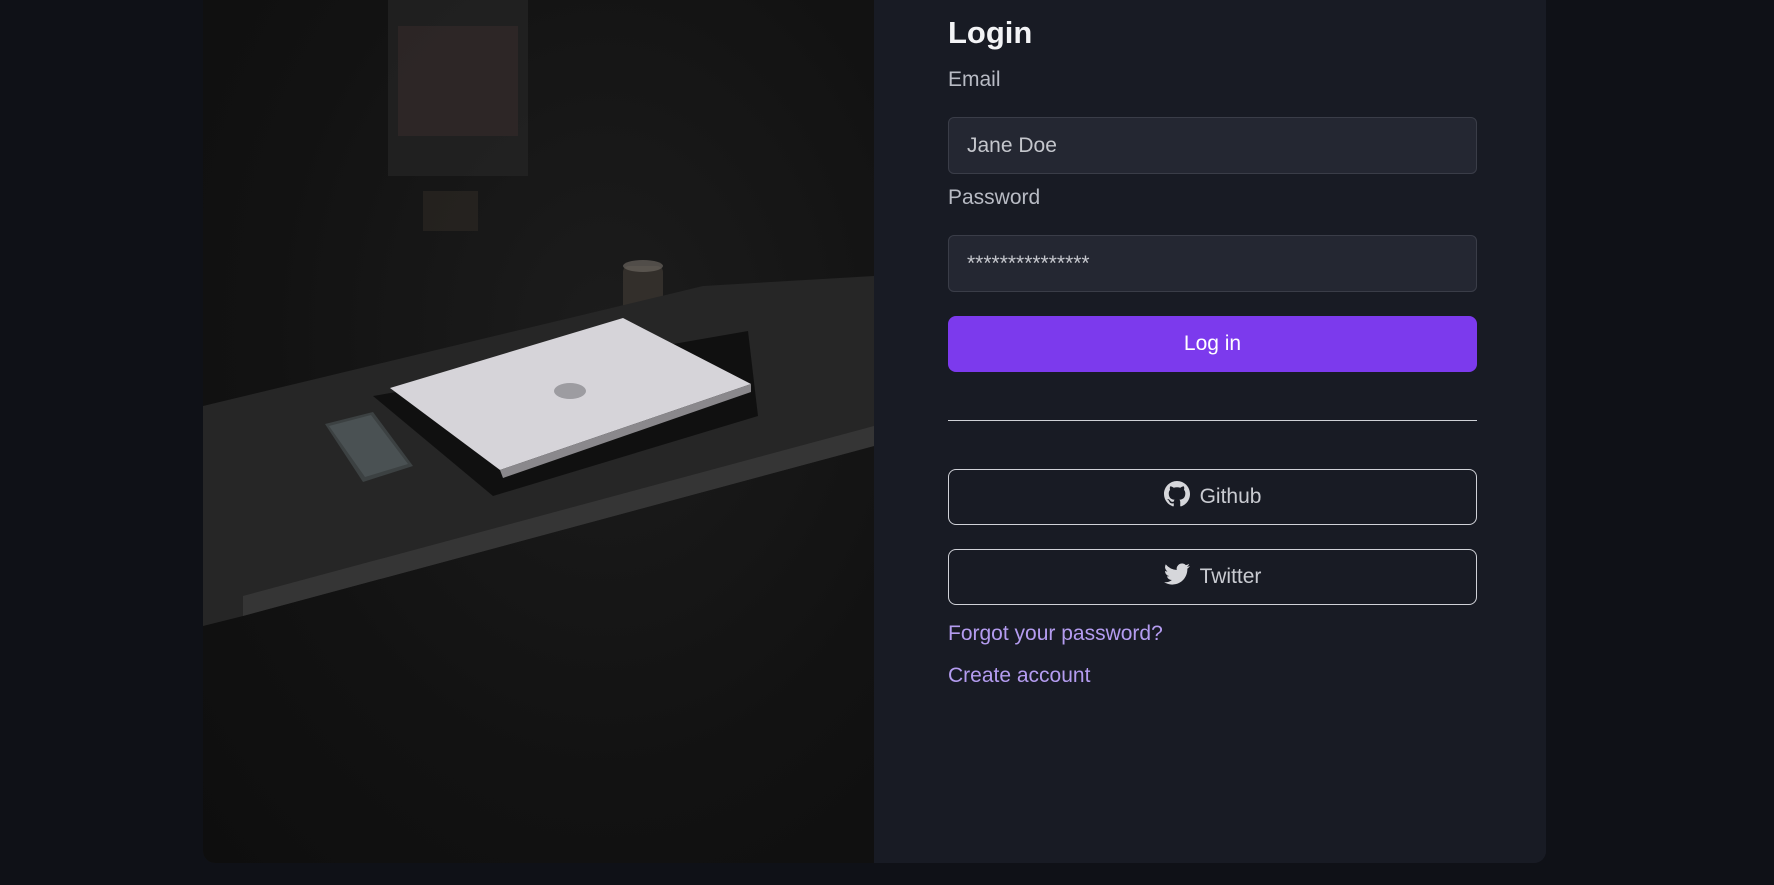 The height and width of the screenshot is (885, 1774). I want to click on github-button: Github, so click(1212, 497).